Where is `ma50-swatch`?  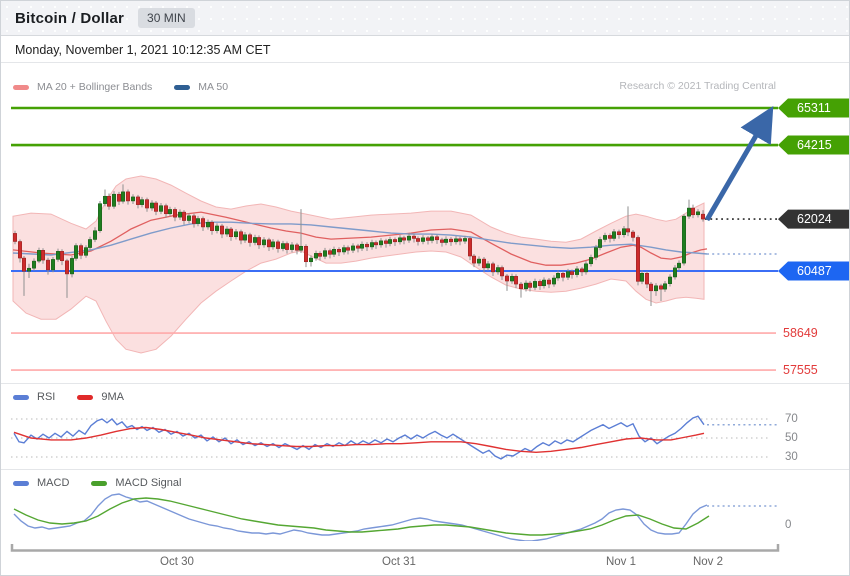
ma50-swatch is located at coordinates (182, 87).